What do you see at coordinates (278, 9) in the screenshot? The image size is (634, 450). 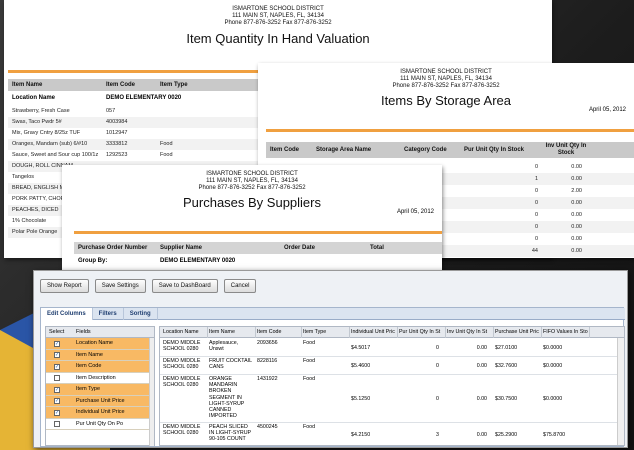 I see `district-name: ISMARTONE SCHOOL DISTRICT` at bounding box center [278, 9].